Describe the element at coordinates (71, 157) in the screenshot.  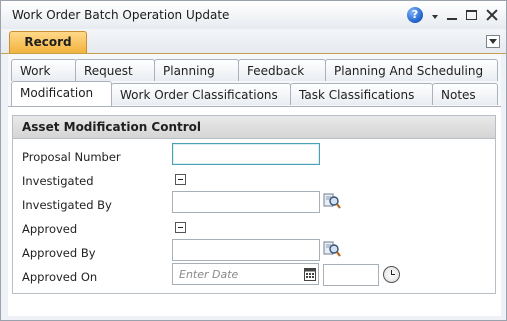
I see `proposal-number-label: Proposal Number` at that location.